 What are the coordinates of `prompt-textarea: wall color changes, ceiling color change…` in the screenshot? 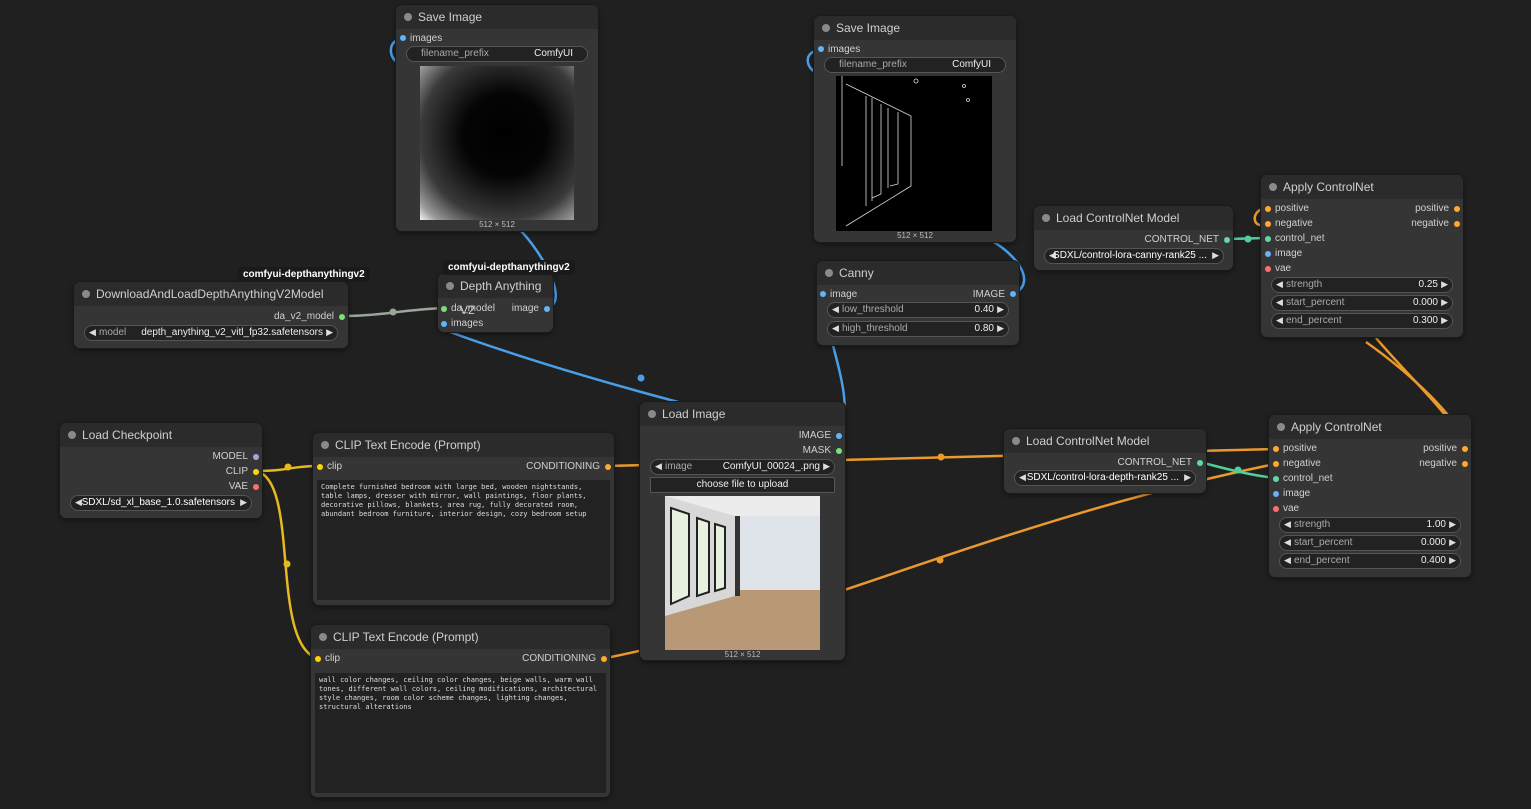 It's located at (460, 733).